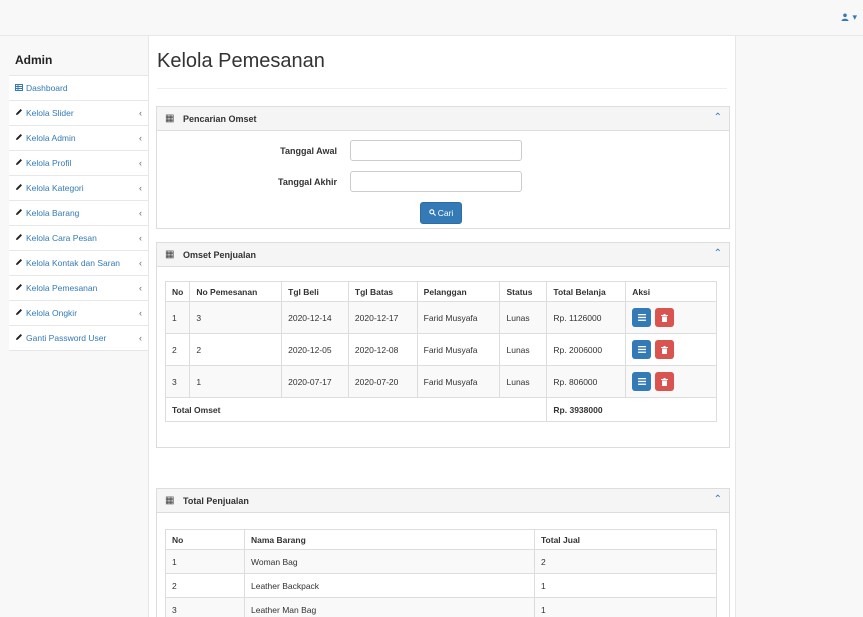  I want to click on col-header: Pelanggan, so click(458, 291).